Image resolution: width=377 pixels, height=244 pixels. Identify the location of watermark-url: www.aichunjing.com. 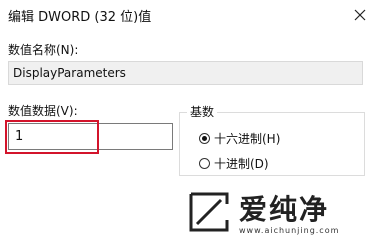
(289, 230).